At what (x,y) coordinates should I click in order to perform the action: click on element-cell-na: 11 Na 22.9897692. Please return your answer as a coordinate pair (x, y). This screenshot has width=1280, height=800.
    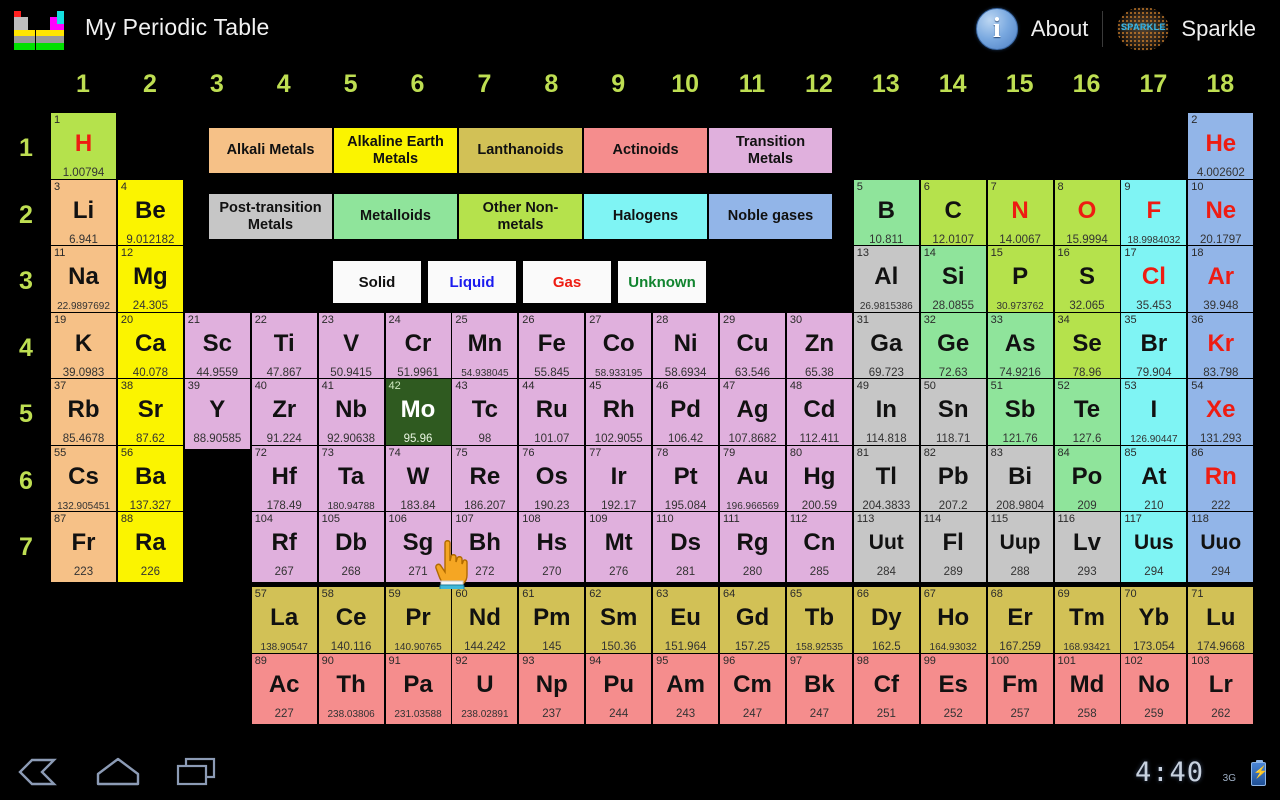
    Looking at the image, I should click on (83, 281).